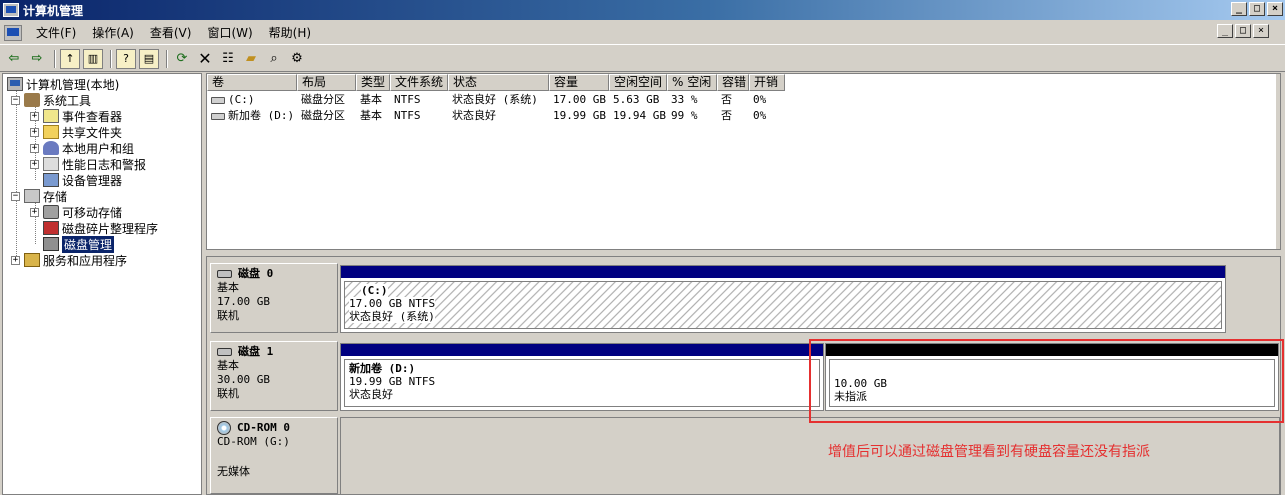 The width and height of the screenshot is (1285, 495). Describe the element at coordinates (51, 212) in the screenshot. I see `removable-storage-icon` at that location.